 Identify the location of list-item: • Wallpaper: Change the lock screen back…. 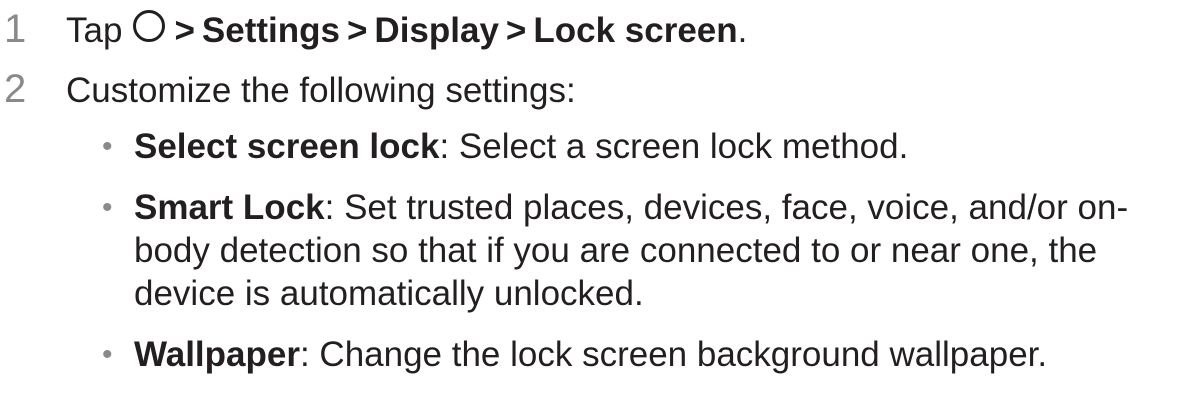
(641, 354).